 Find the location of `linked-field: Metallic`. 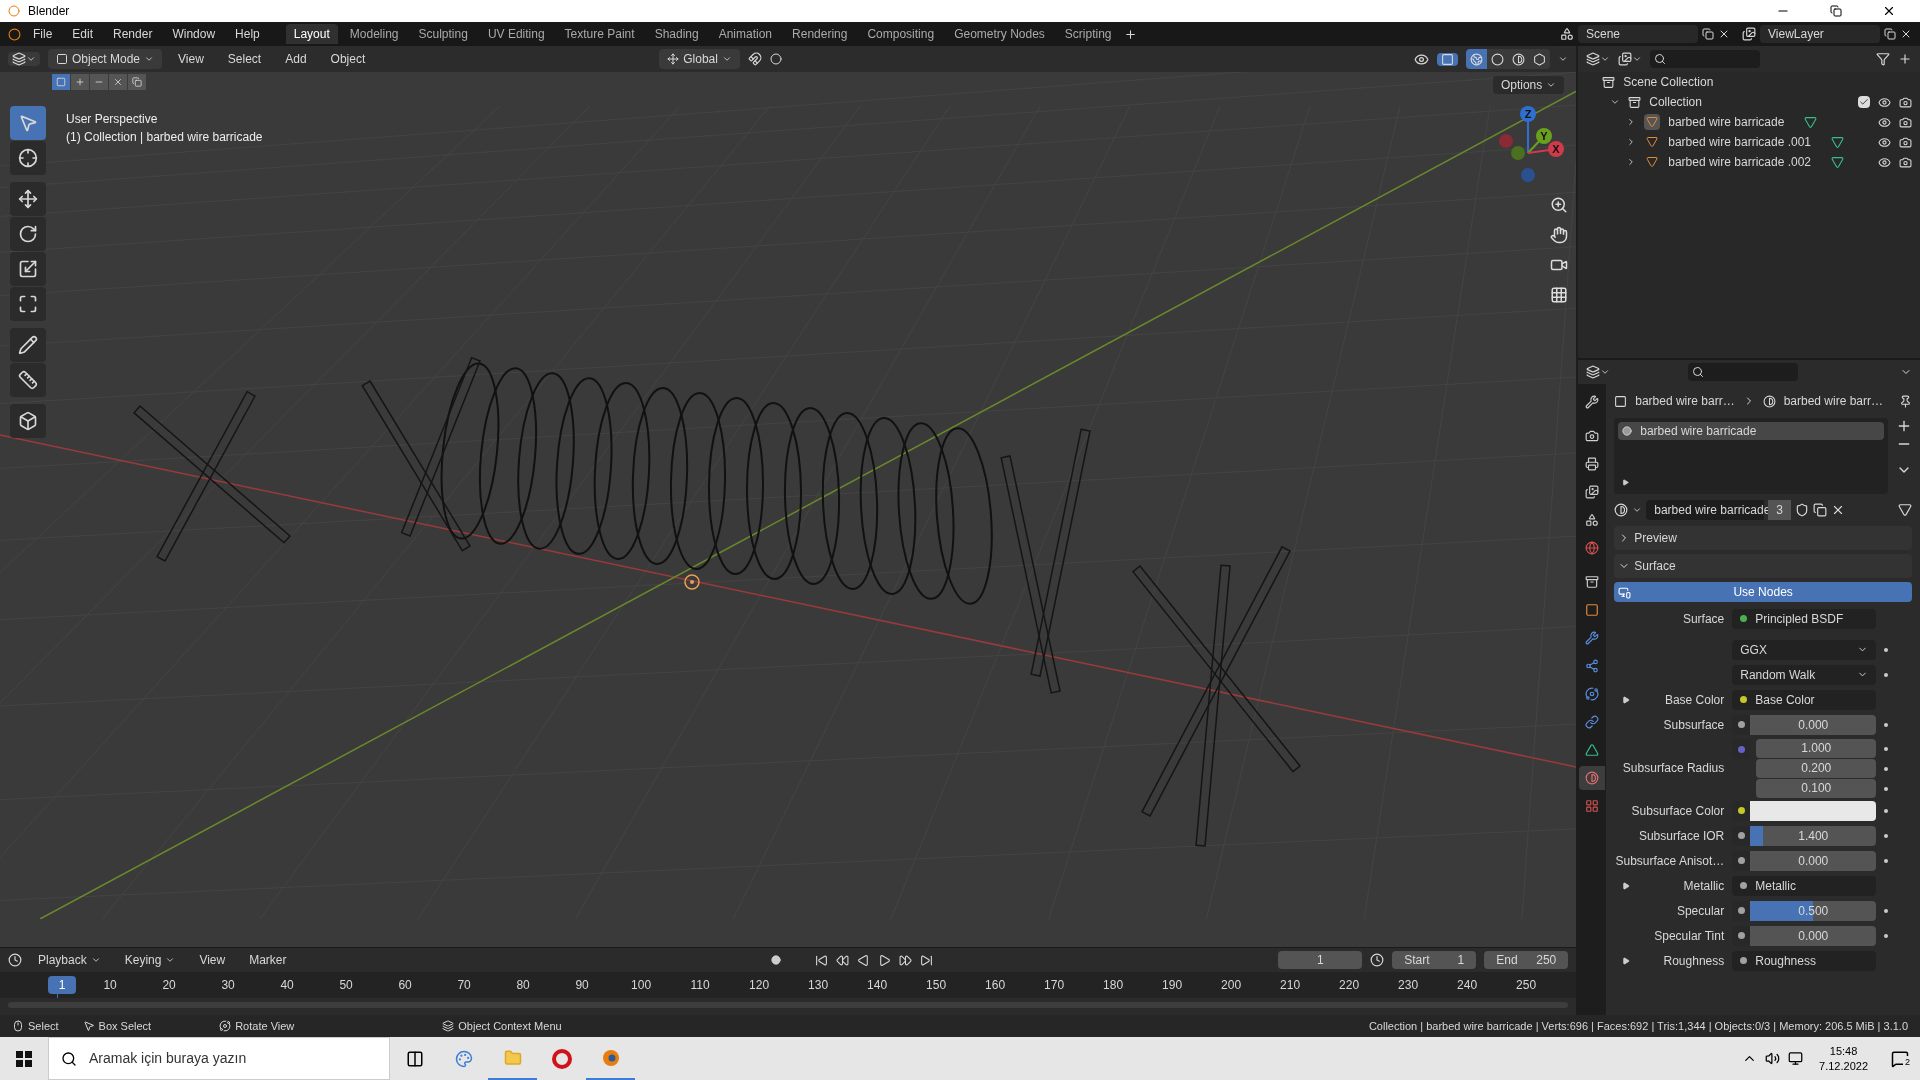

linked-field: Metallic is located at coordinates (1804, 885).